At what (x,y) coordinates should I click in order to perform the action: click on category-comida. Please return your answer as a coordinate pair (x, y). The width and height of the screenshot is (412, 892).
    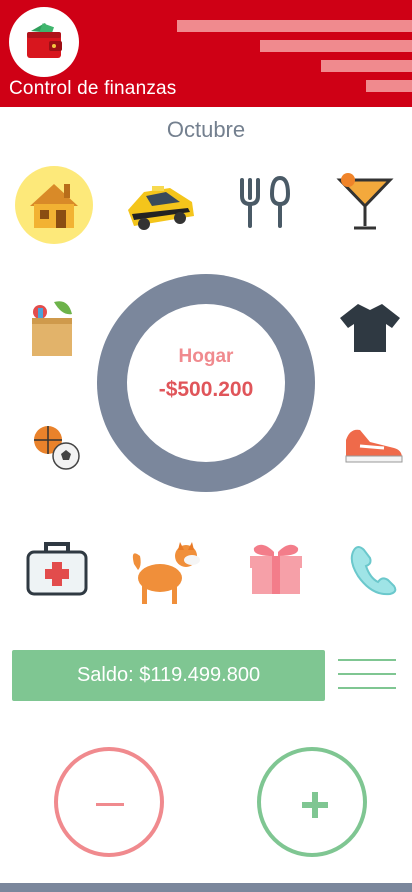
    Looking at the image, I should click on (266, 204).